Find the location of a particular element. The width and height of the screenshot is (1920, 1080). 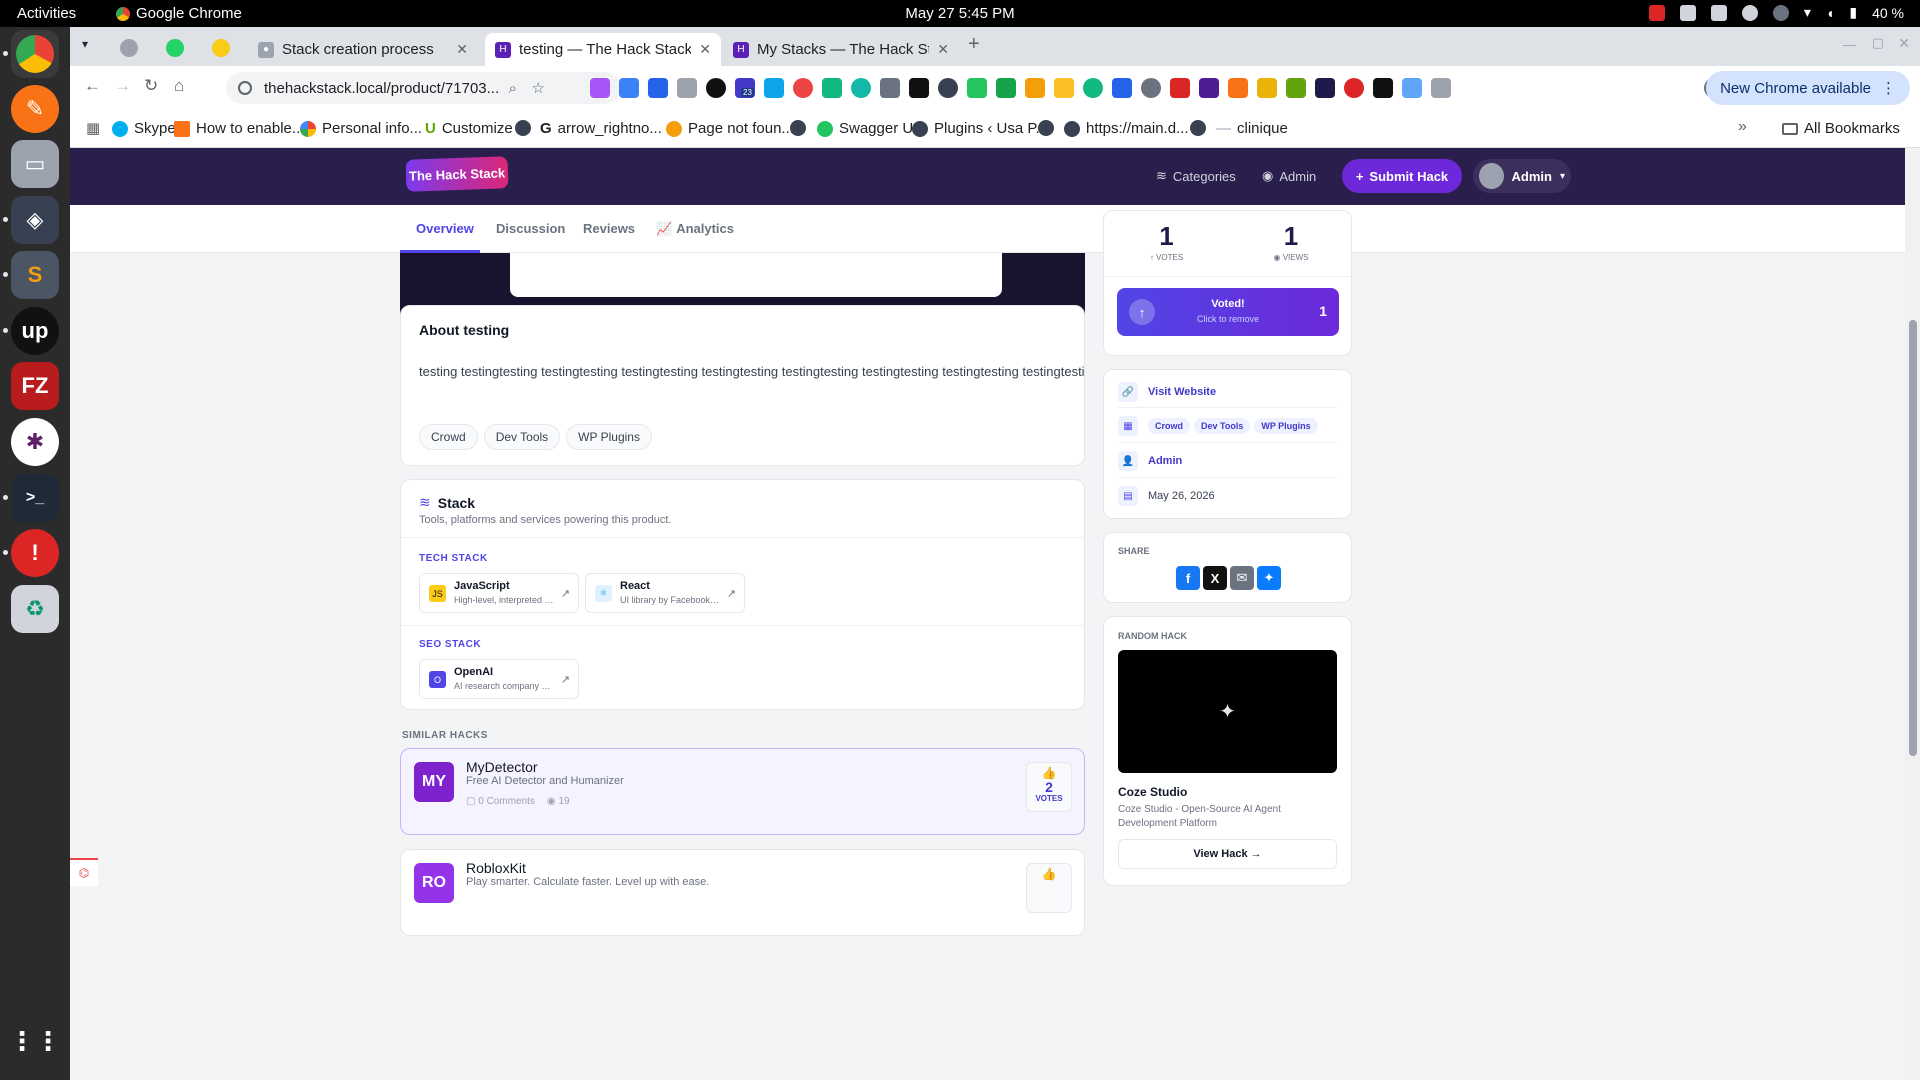

extension-grid-icon is located at coordinates (1064, 88).